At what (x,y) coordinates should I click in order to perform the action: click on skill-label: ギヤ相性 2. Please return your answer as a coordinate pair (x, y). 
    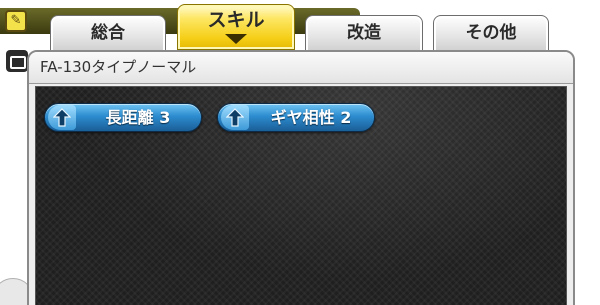
    Looking at the image, I should click on (311, 117).